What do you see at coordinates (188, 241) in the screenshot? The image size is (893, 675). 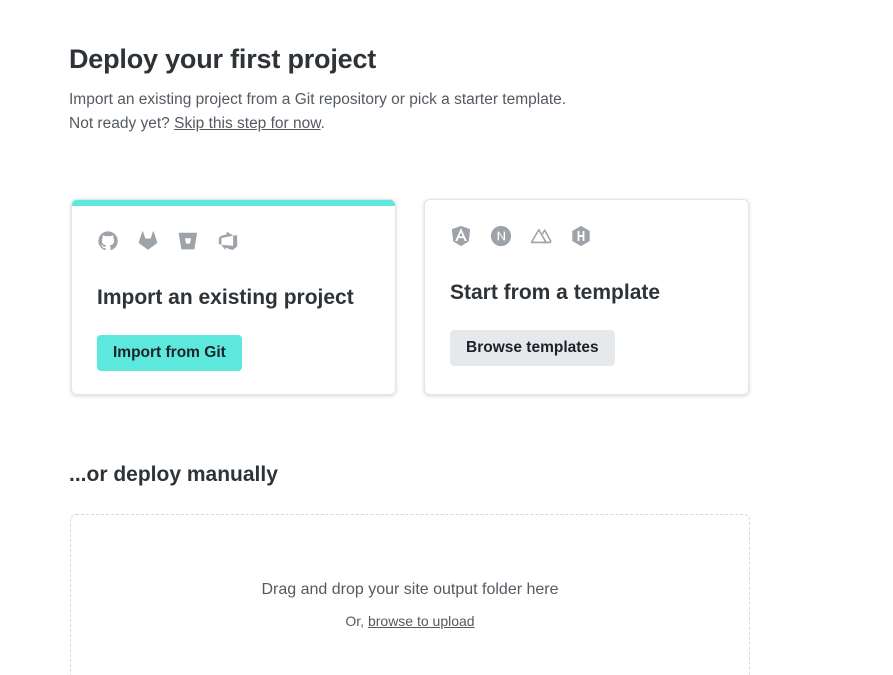 I see `bitbucket-icon` at bounding box center [188, 241].